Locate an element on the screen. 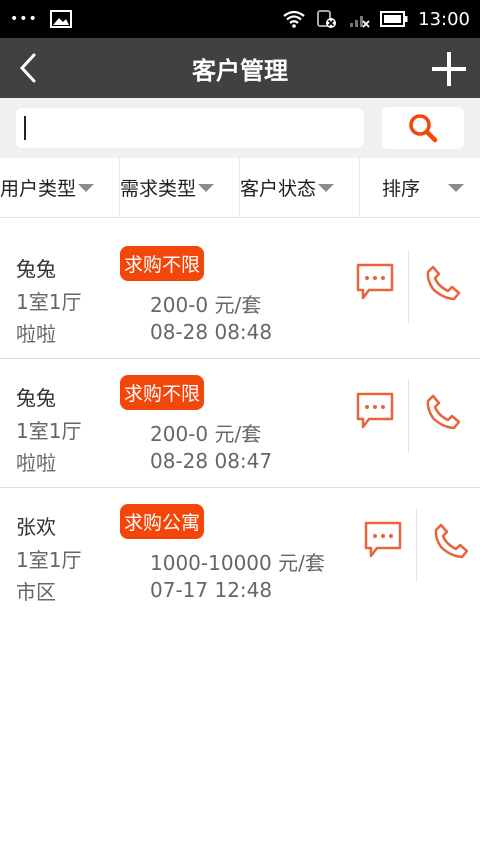 Image resolution: width=480 pixels, height=854 pixels. search-bar is located at coordinates (240, 128).